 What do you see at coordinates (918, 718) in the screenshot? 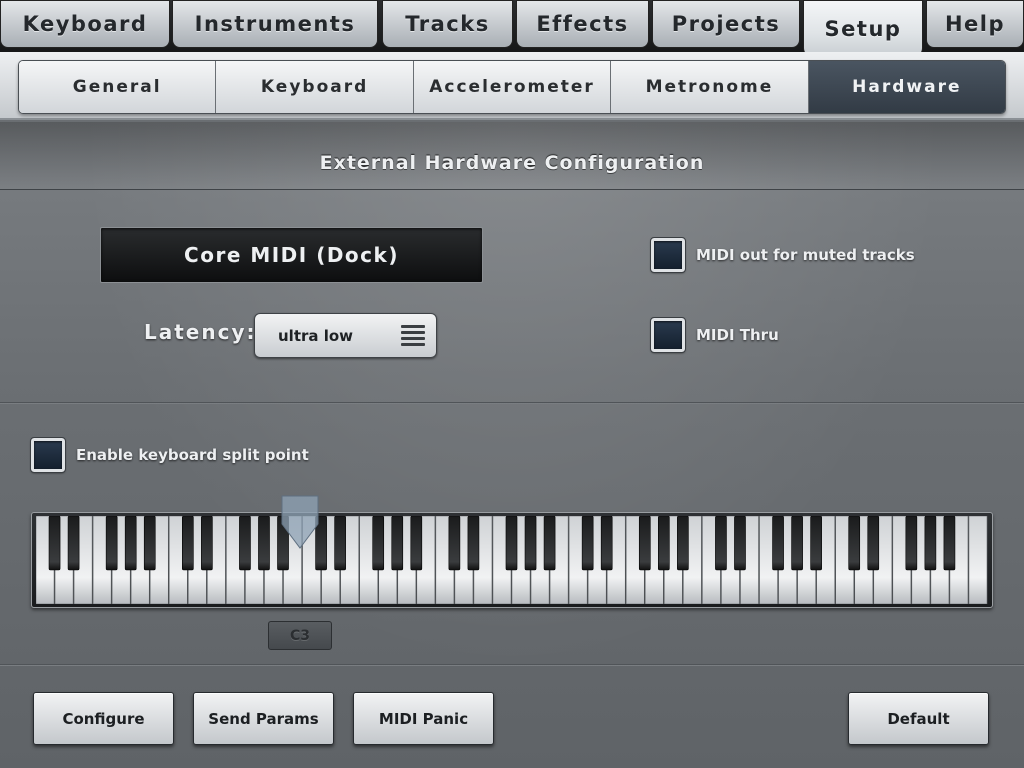
I see `default-button: Default` at bounding box center [918, 718].